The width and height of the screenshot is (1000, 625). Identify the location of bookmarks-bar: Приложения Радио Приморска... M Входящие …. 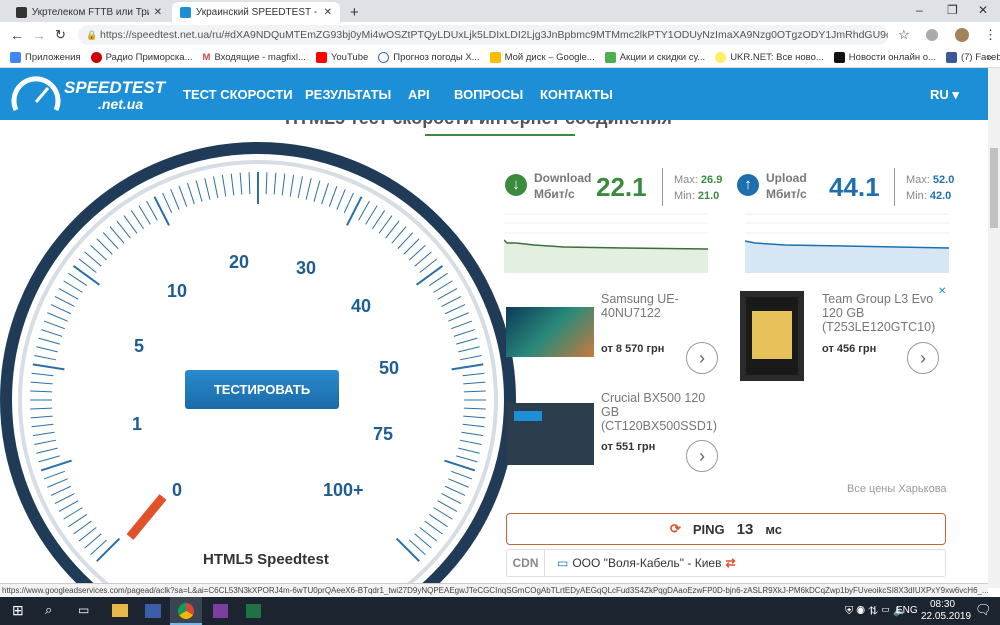
(500, 58).